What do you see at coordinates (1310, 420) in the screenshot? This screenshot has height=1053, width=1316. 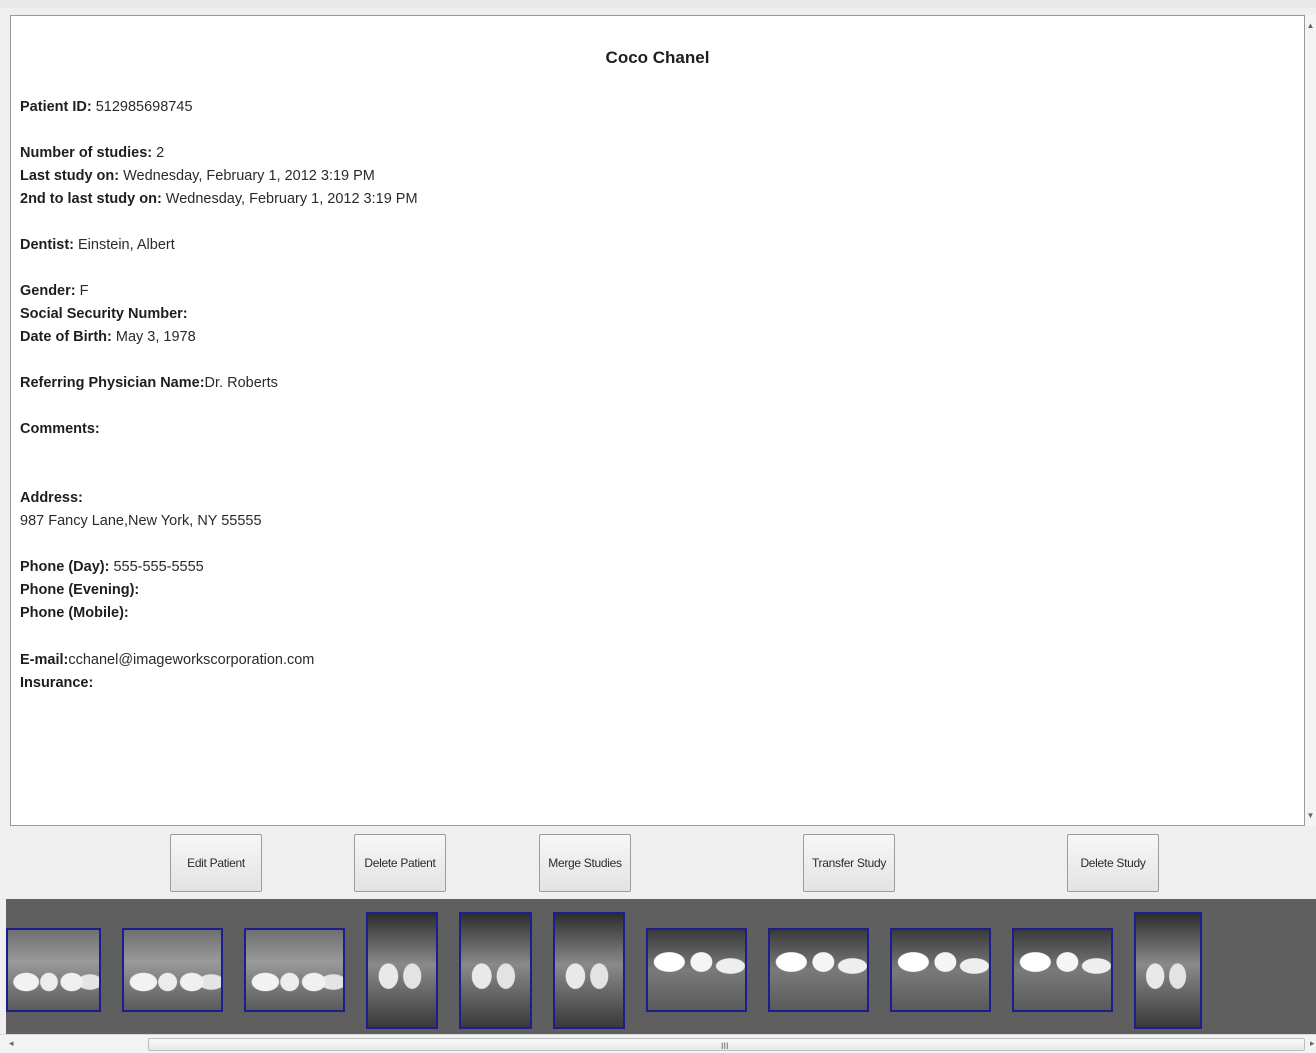 I see `info-vertical-scrollbar: ▲ ▼` at bounding box center [1310, 420].